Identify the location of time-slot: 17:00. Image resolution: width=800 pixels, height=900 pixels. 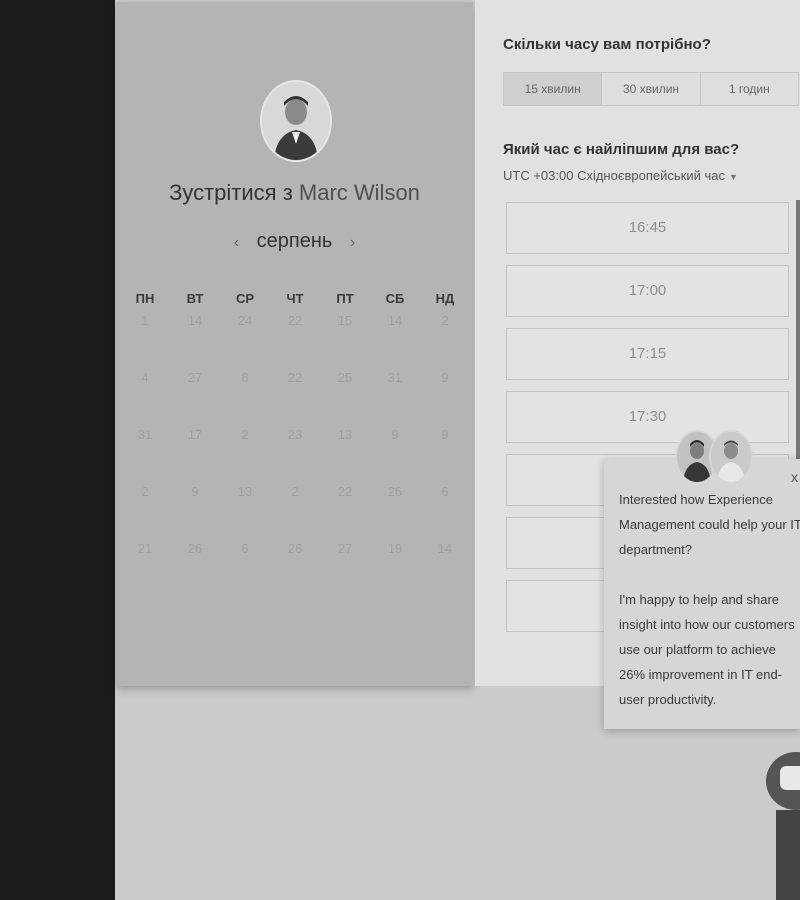
(647, 291).